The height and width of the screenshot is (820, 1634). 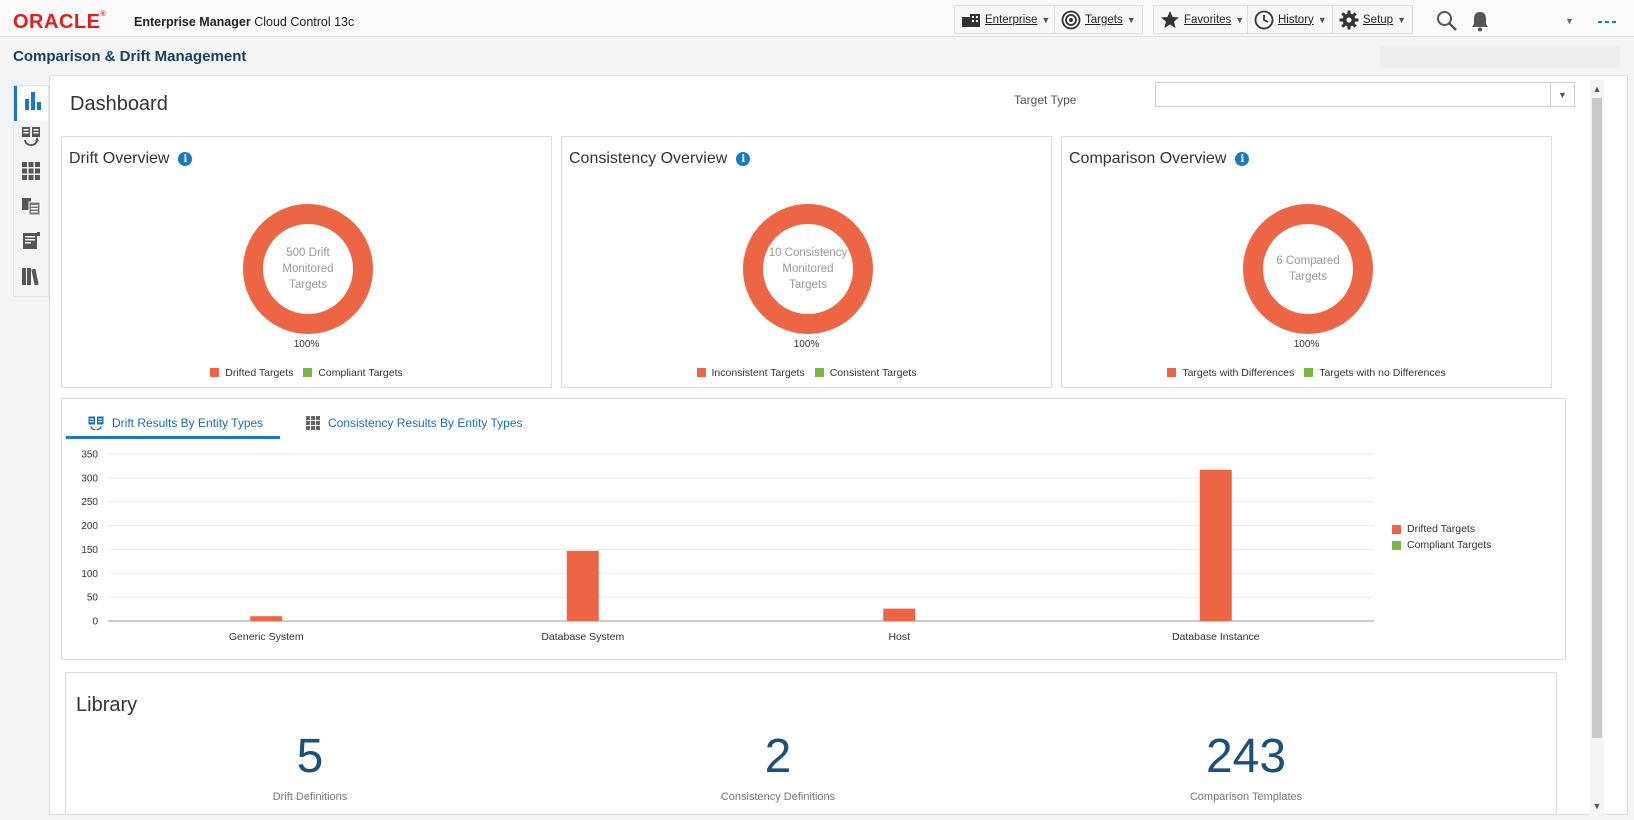 I want to click on drift-definitions-count: 5, so click(x=310, y=756).